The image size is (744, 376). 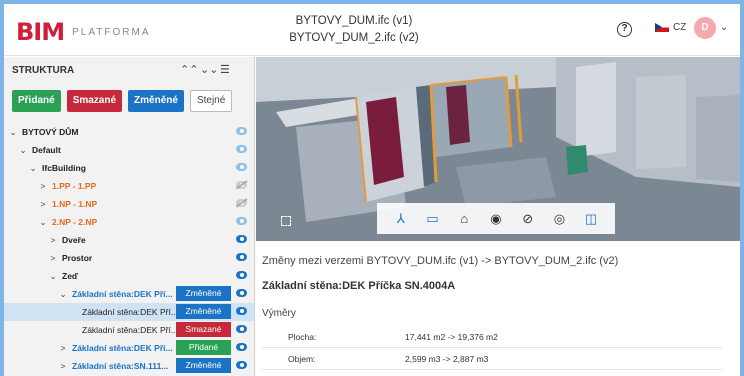 What do you see at coordinates (464, 219) in the screenshot?
I see `home-icon: ⌂` at bounding box center [464, 219].